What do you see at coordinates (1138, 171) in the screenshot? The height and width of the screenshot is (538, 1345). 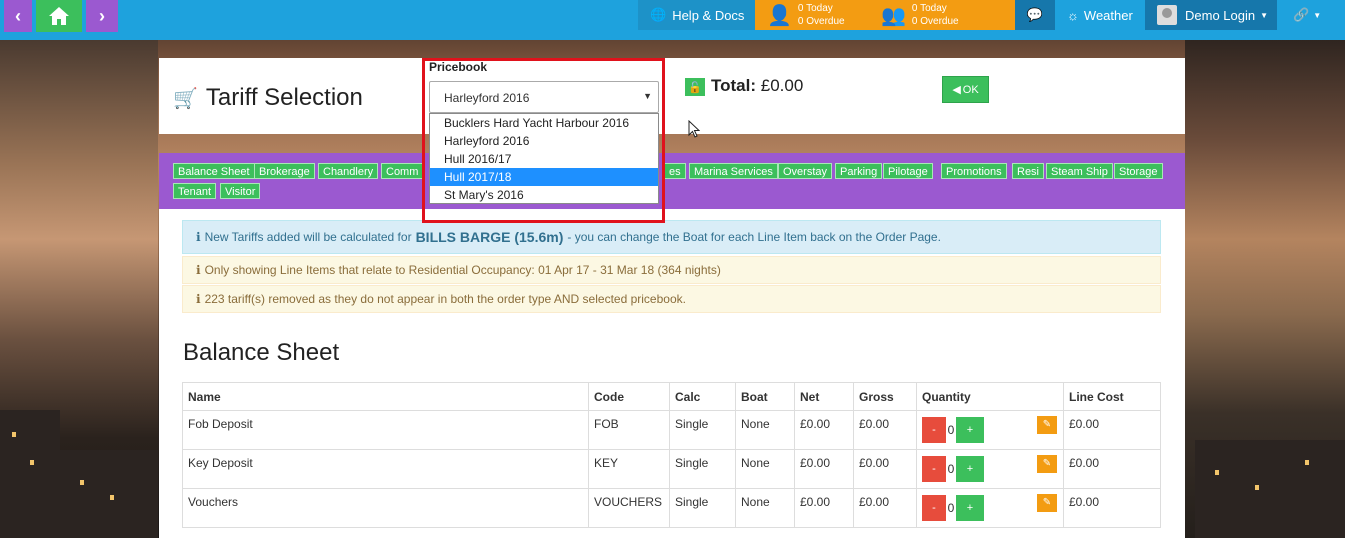 I see `tag-storage: Storage` at bounding box center [1138, 171].